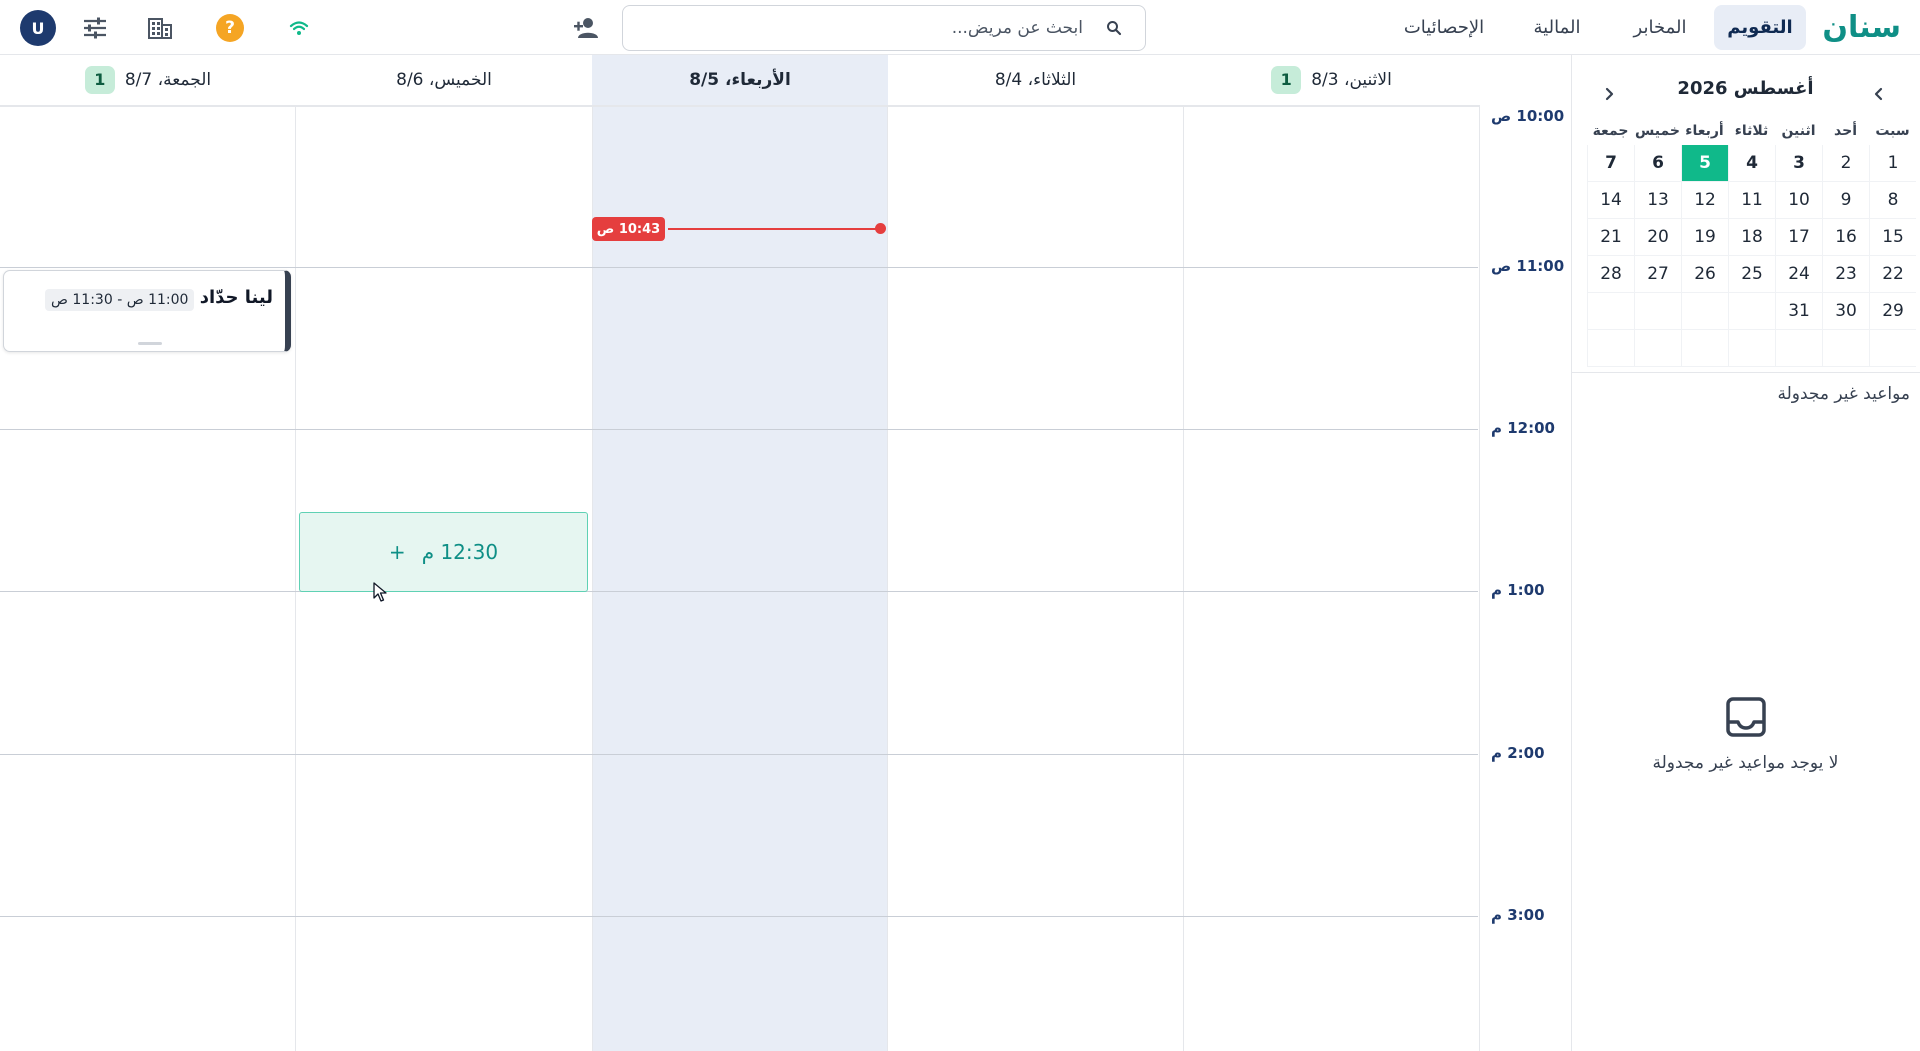 This screenshot has width=1920, height=1051. What do you see at coordinates (1892, 237) in the screenshot?
I see `day-cell: 15` at bounding box center [1892, 237].